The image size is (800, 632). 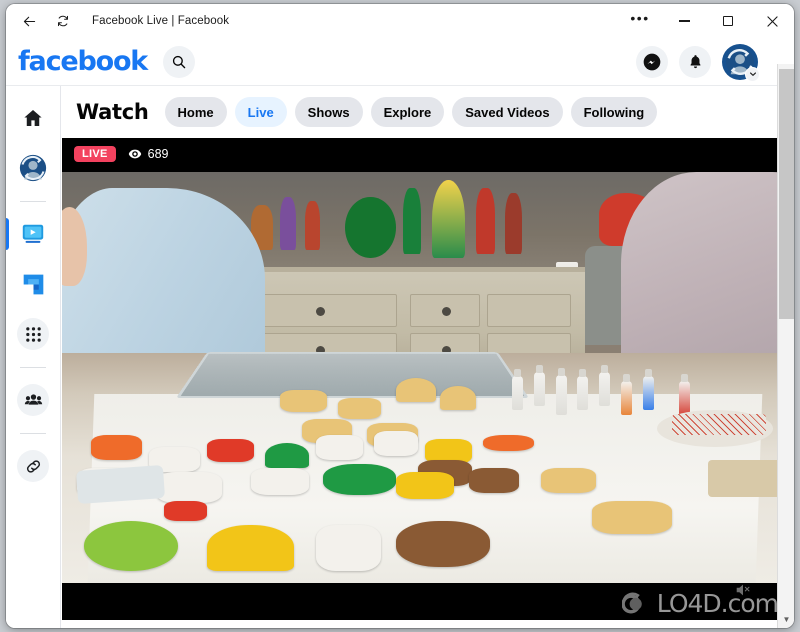 I want to click on link-chain-icon, so click(x=33, y=466).